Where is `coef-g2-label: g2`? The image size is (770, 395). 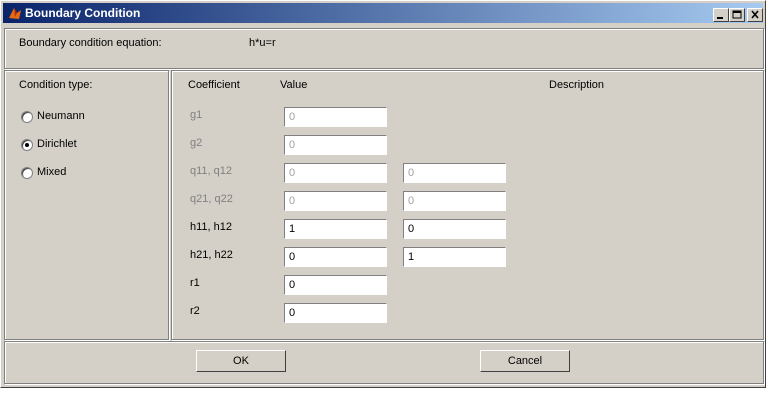
coef-g2-label: g2 is located at coordinates (196, 143).